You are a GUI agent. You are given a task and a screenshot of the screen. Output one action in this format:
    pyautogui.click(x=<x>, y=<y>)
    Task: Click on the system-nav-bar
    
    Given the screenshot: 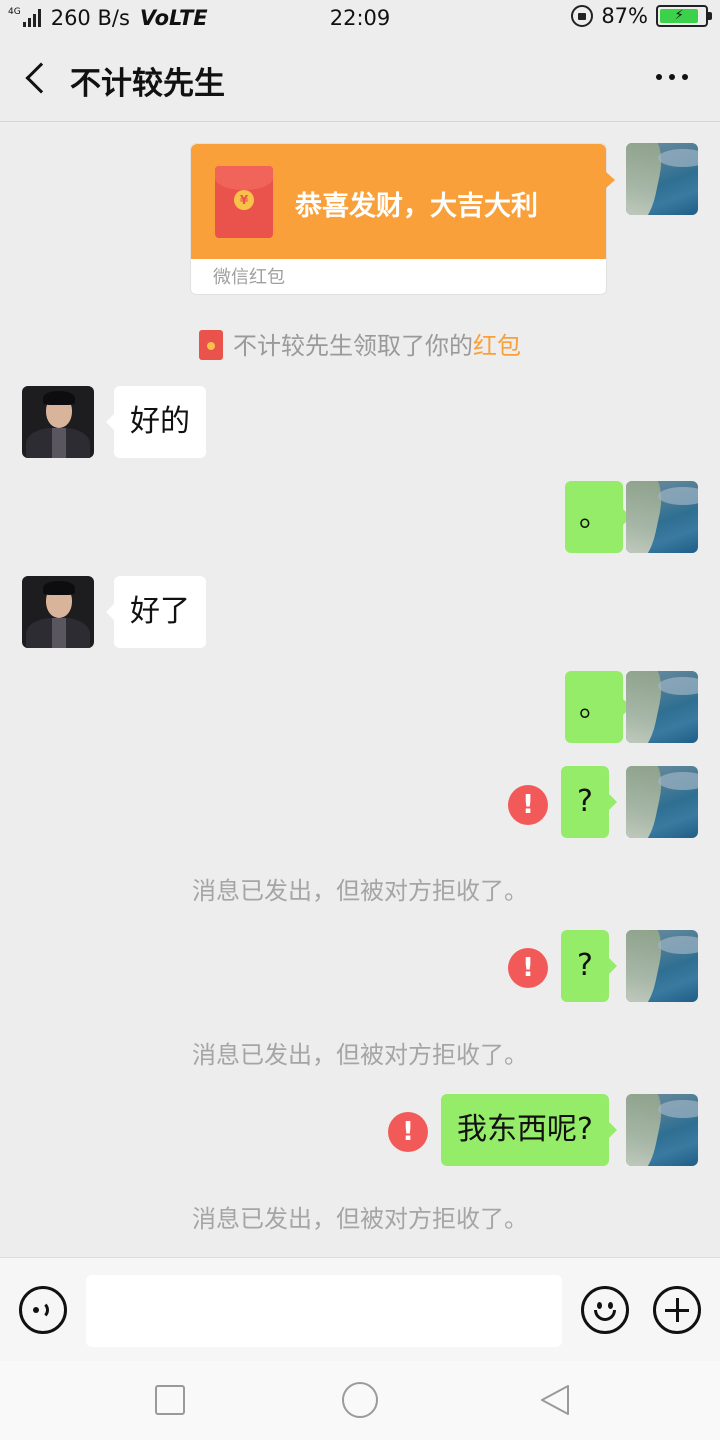 What is the action you would take?
    pyautogui.click(x=360, y=1400)
    